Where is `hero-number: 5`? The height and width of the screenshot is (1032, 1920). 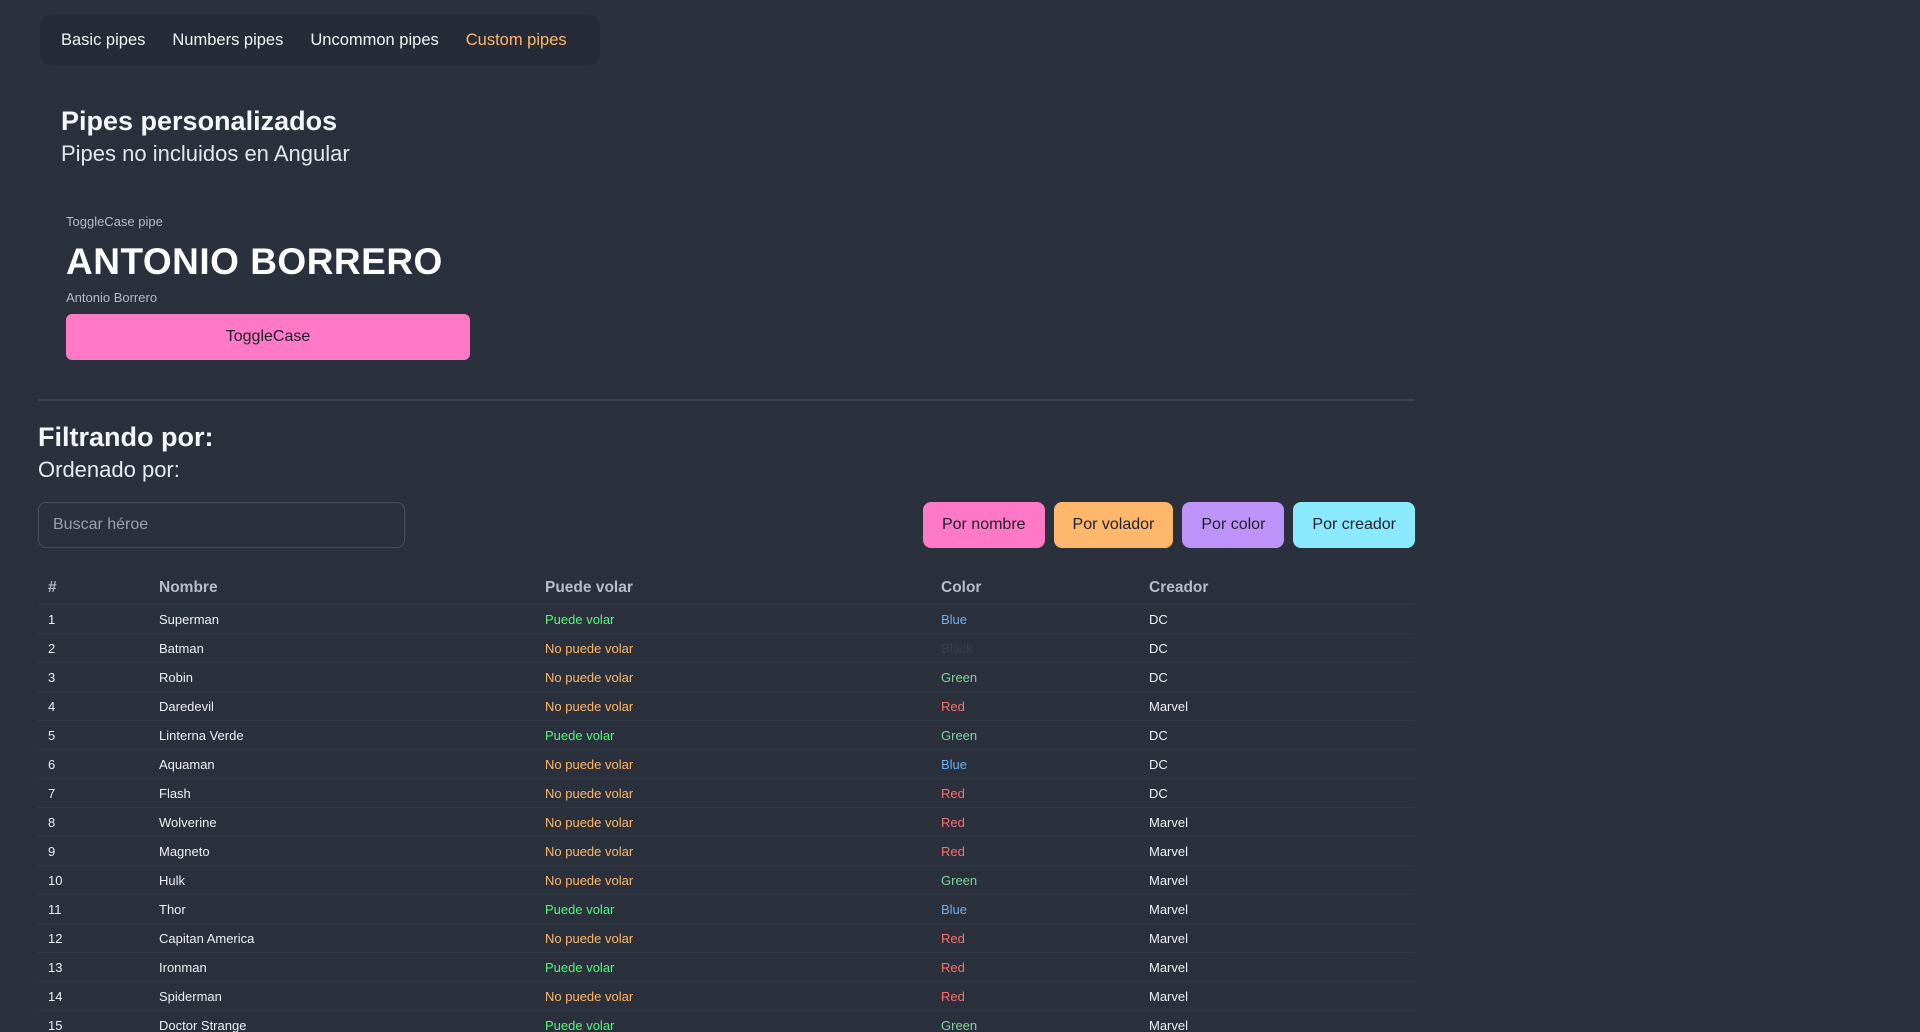 hero-number: 5 is located at coordinates (93, 735).